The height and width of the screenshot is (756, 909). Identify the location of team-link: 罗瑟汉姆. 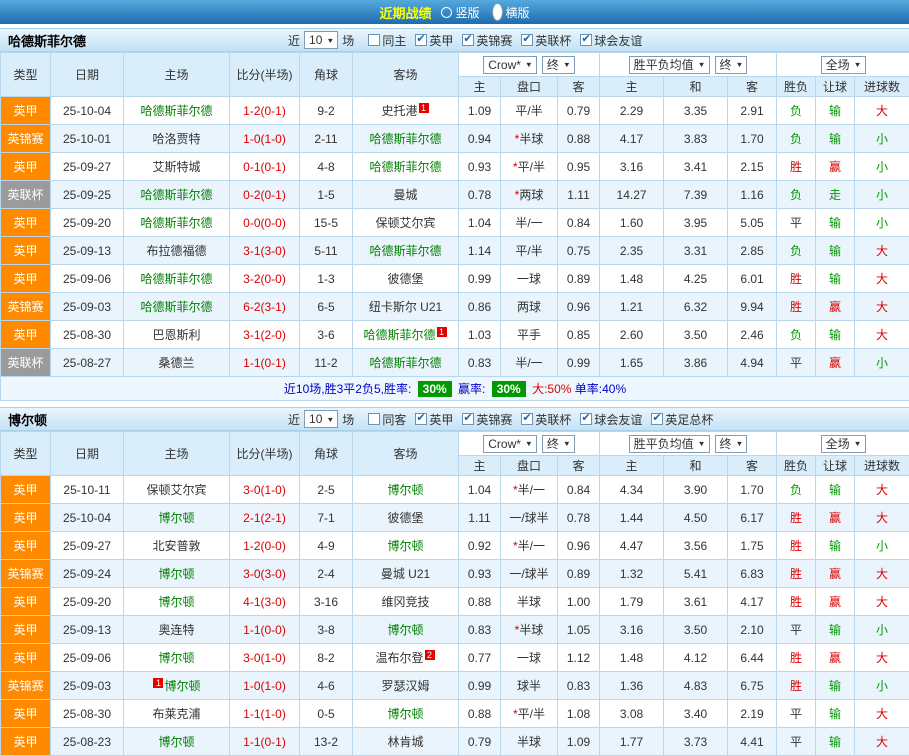
(405, 686).